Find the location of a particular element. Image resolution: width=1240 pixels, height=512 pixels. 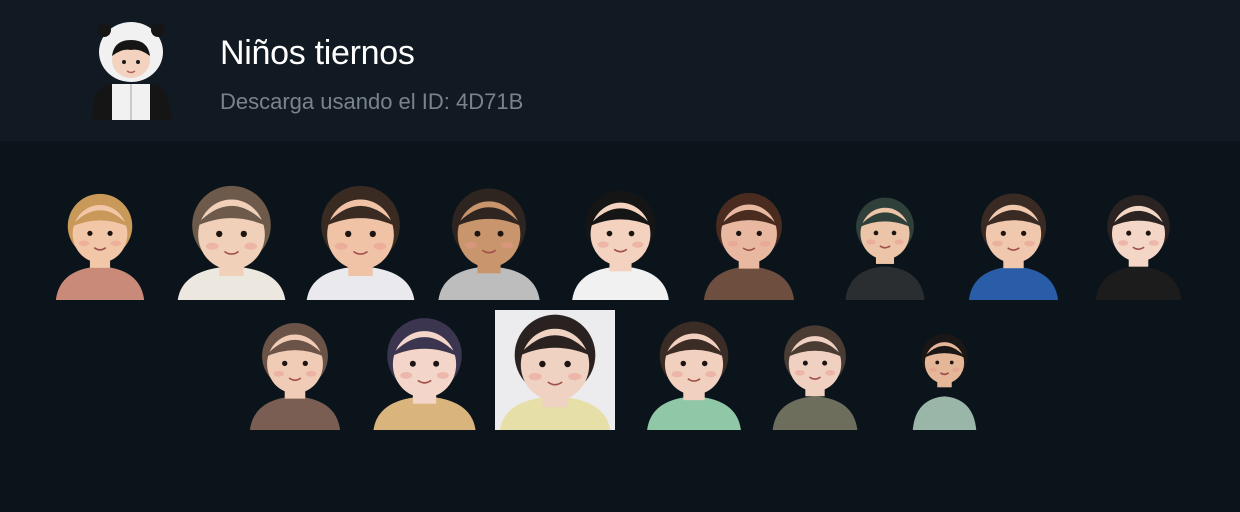

pack-cover-image is located at coordinates (132, 71).